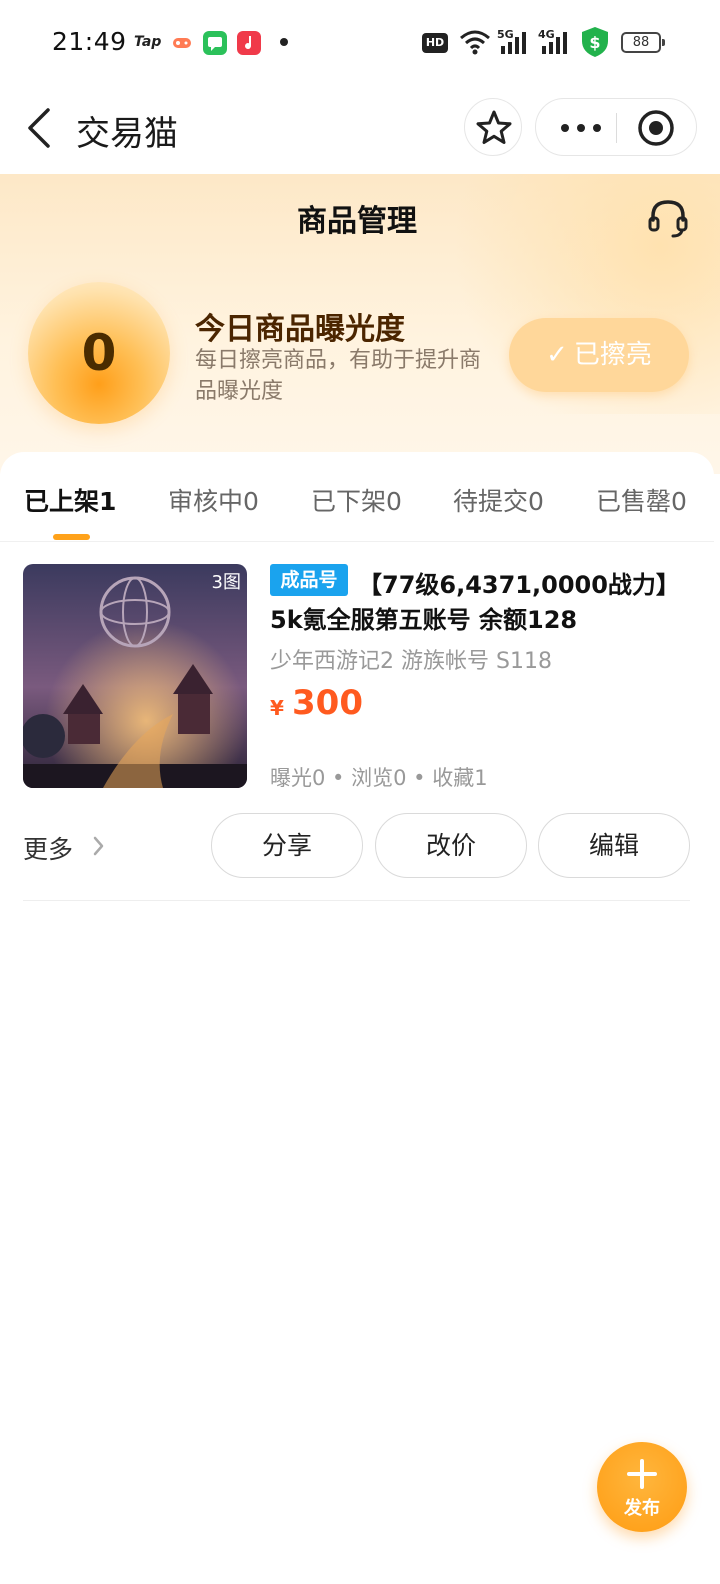  I want to click on image-count-badge: 3图, so click(226, 582).